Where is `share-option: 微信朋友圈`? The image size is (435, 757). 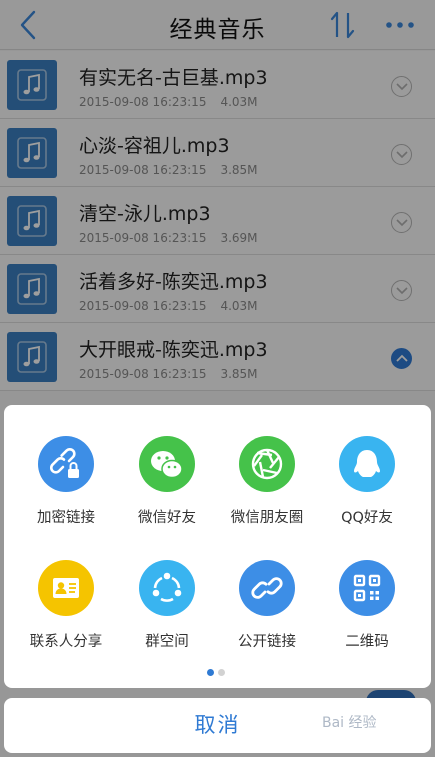
share-option: 微信朋友圈 is located at coordinates (267, 481).